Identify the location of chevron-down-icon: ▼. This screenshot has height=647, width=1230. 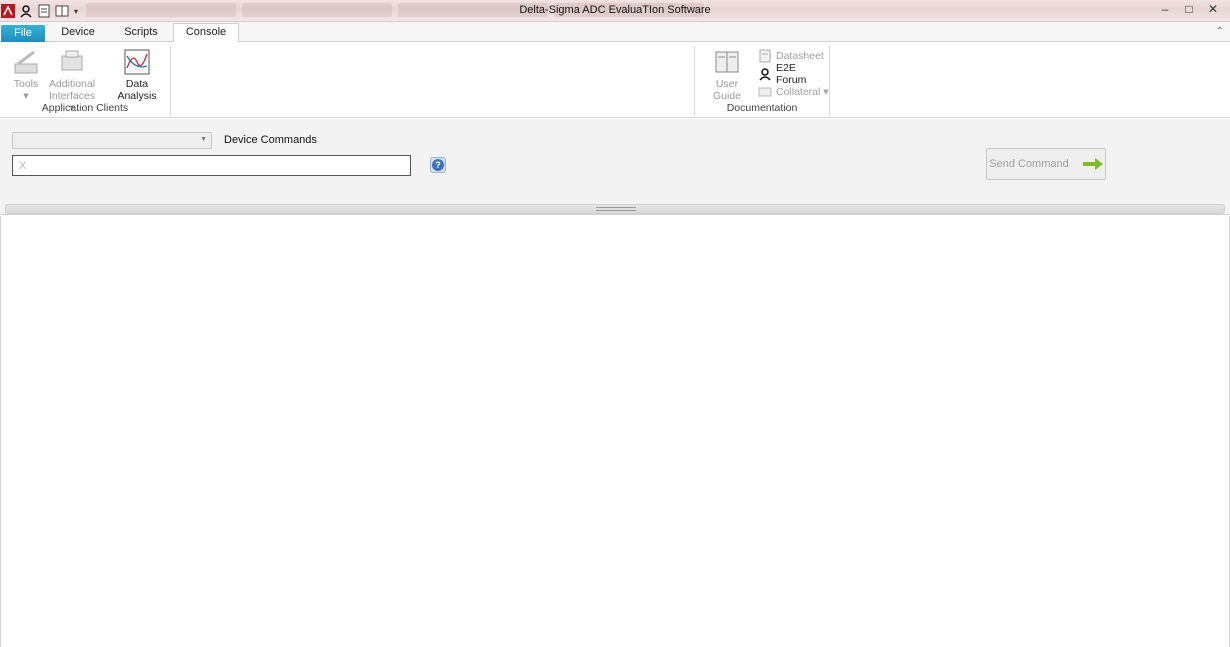
(203, 139).